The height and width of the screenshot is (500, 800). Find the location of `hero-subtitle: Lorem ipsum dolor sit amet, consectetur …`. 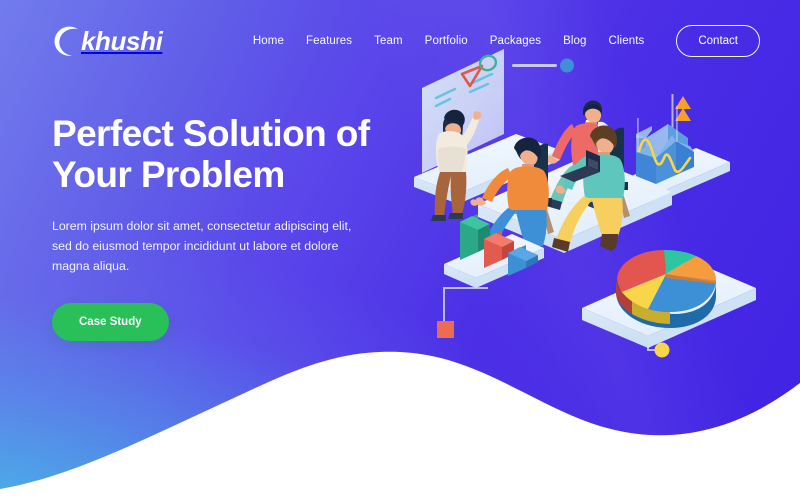

hero-subtitle: Lorem ipsum dolor sit amet, consectetur … is located at coordinates (202, 246).